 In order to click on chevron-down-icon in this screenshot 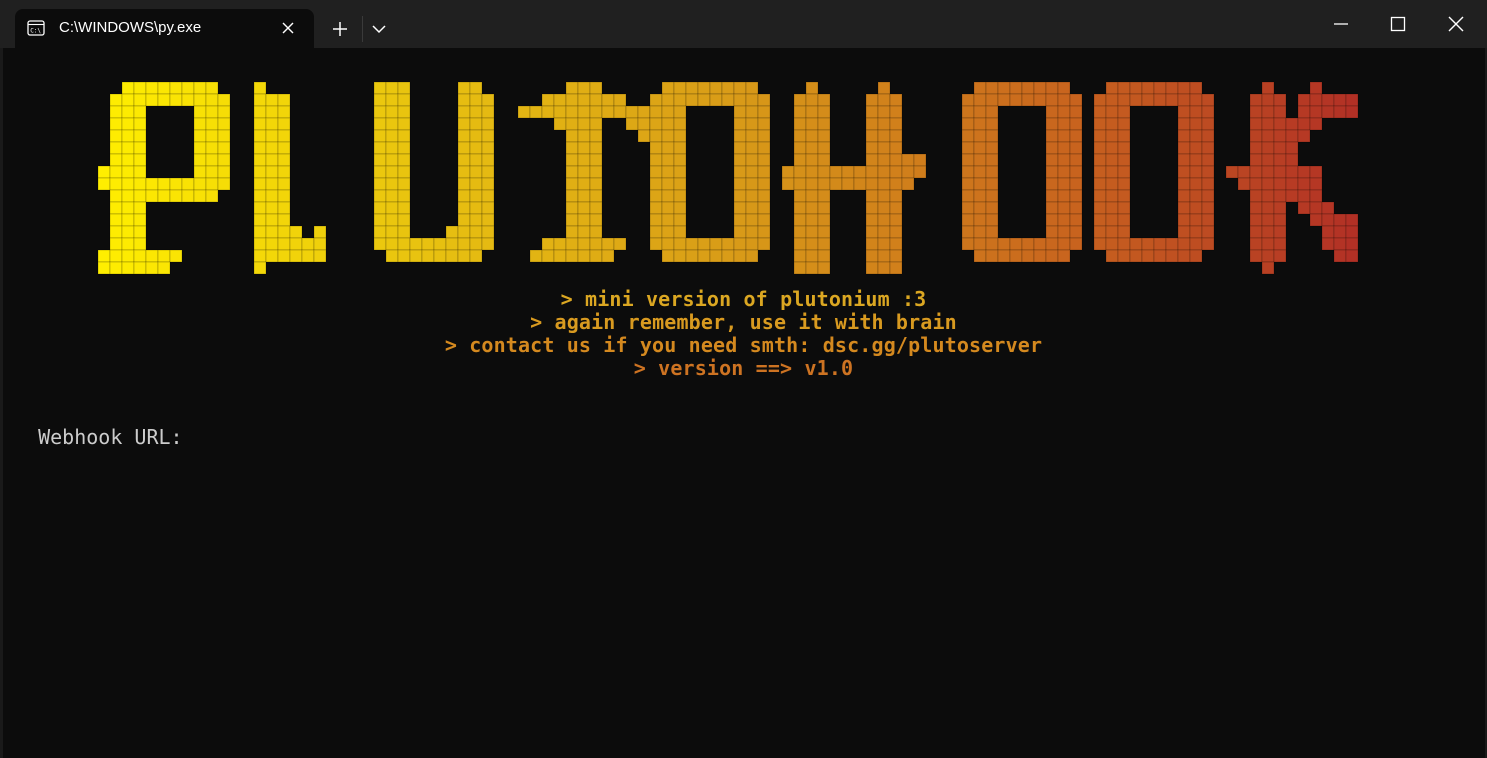, I will do `click(379, 29)`.